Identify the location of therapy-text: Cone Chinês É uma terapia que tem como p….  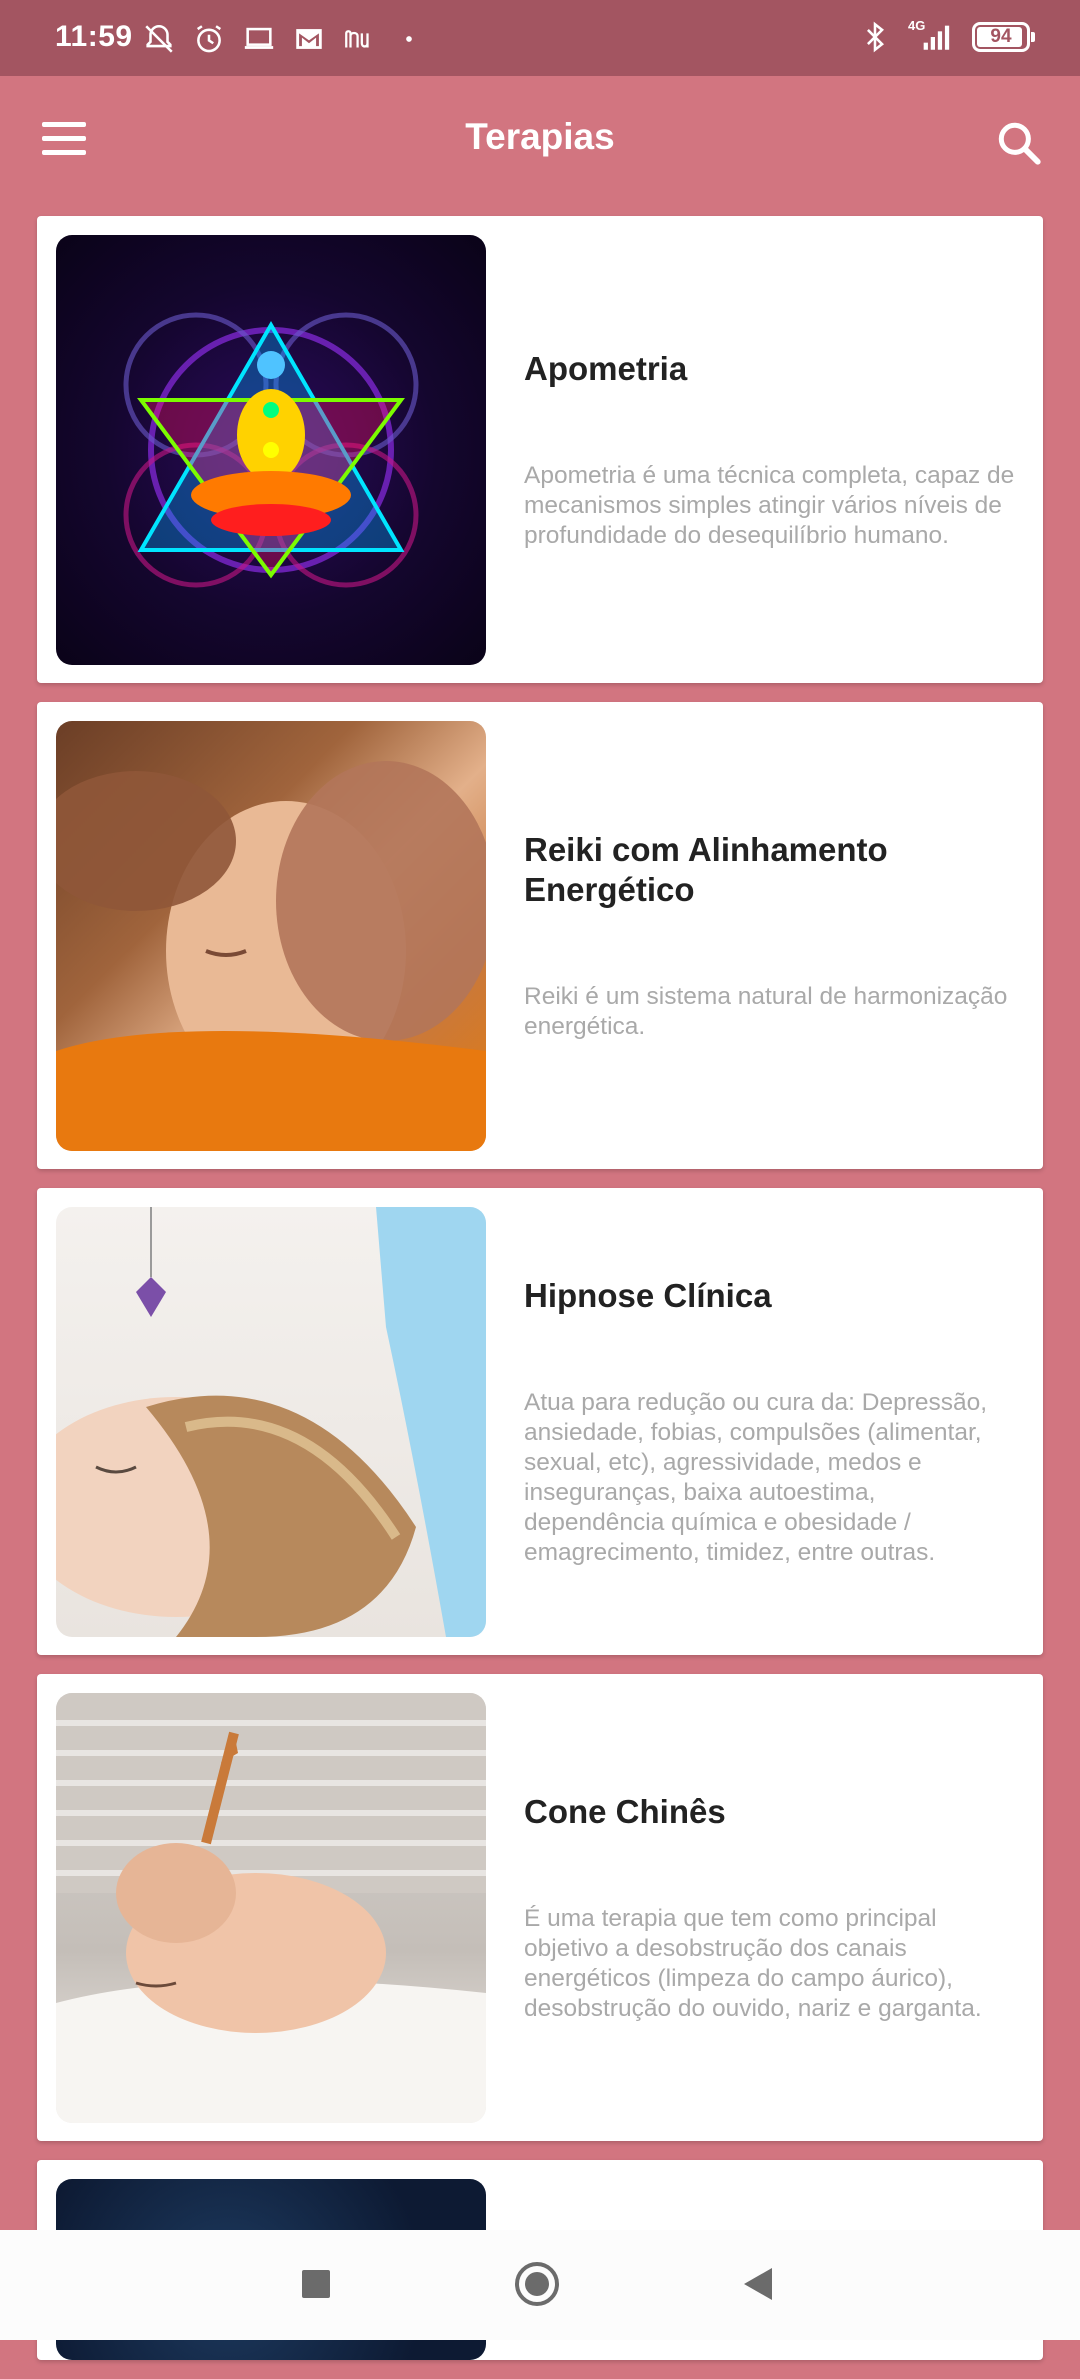
(772, 1907).